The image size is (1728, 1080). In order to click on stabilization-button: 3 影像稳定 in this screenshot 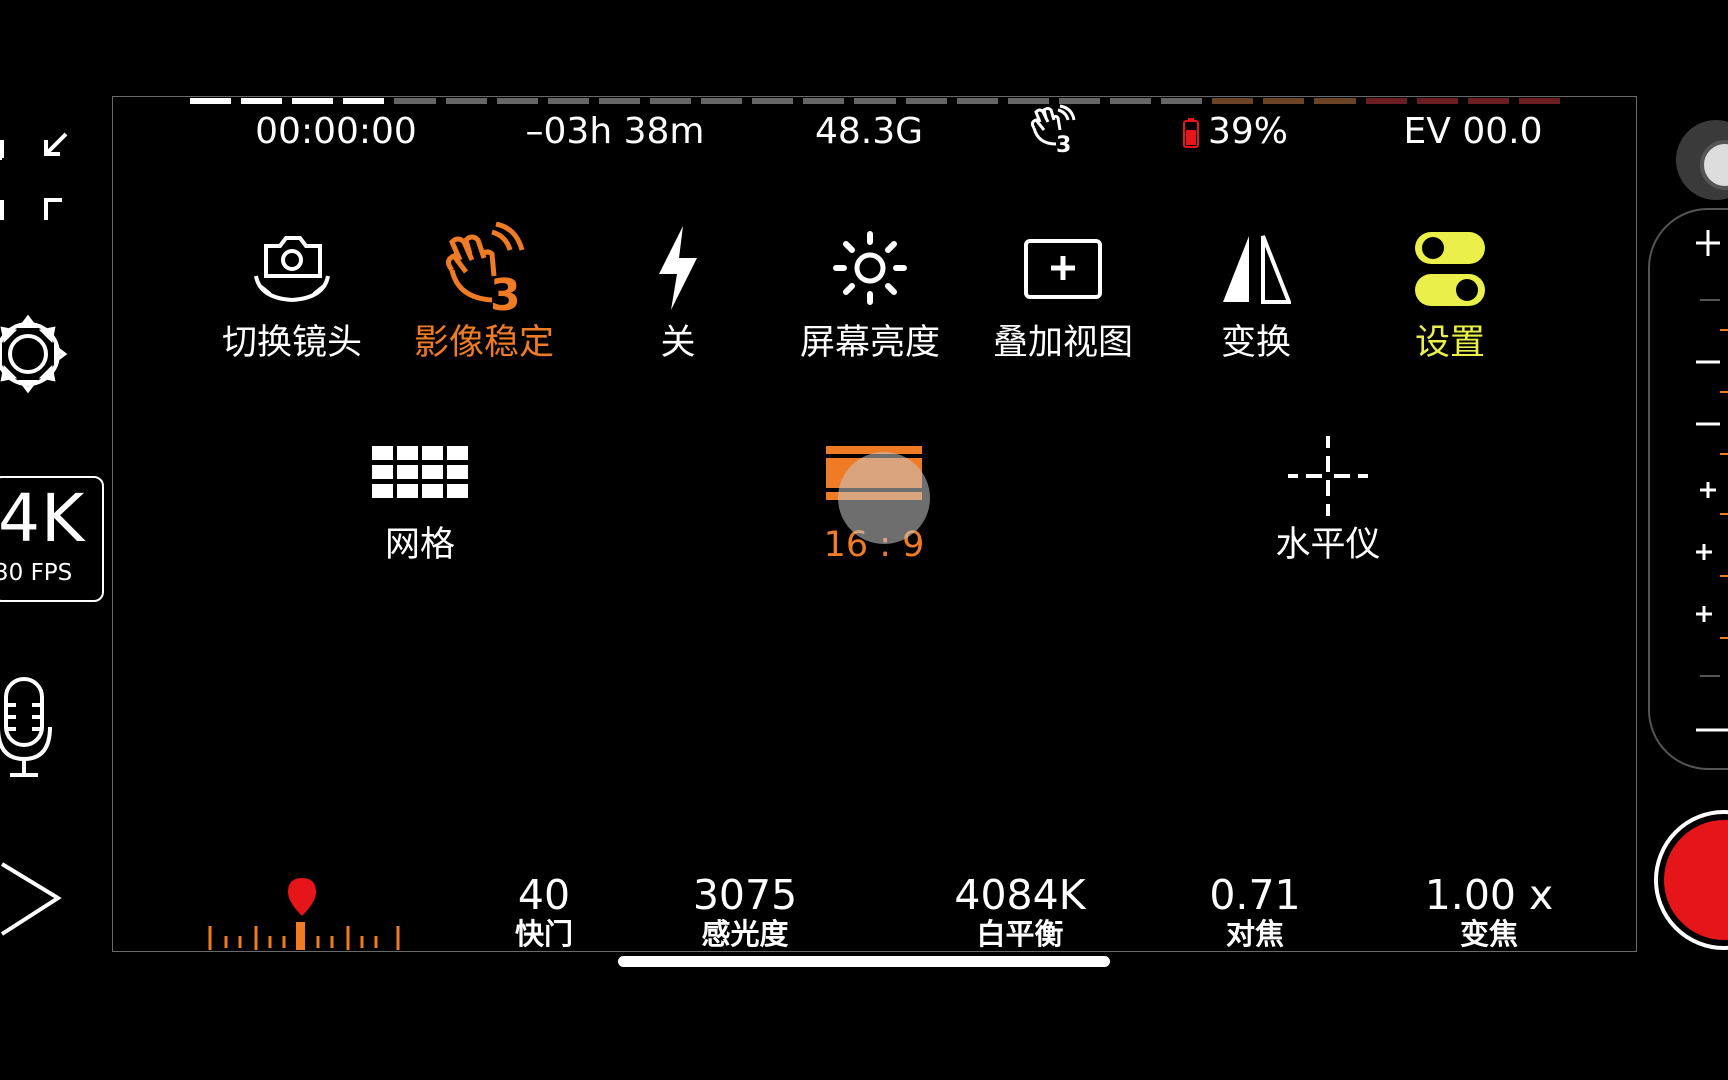, I will do `click(484, 297)`.